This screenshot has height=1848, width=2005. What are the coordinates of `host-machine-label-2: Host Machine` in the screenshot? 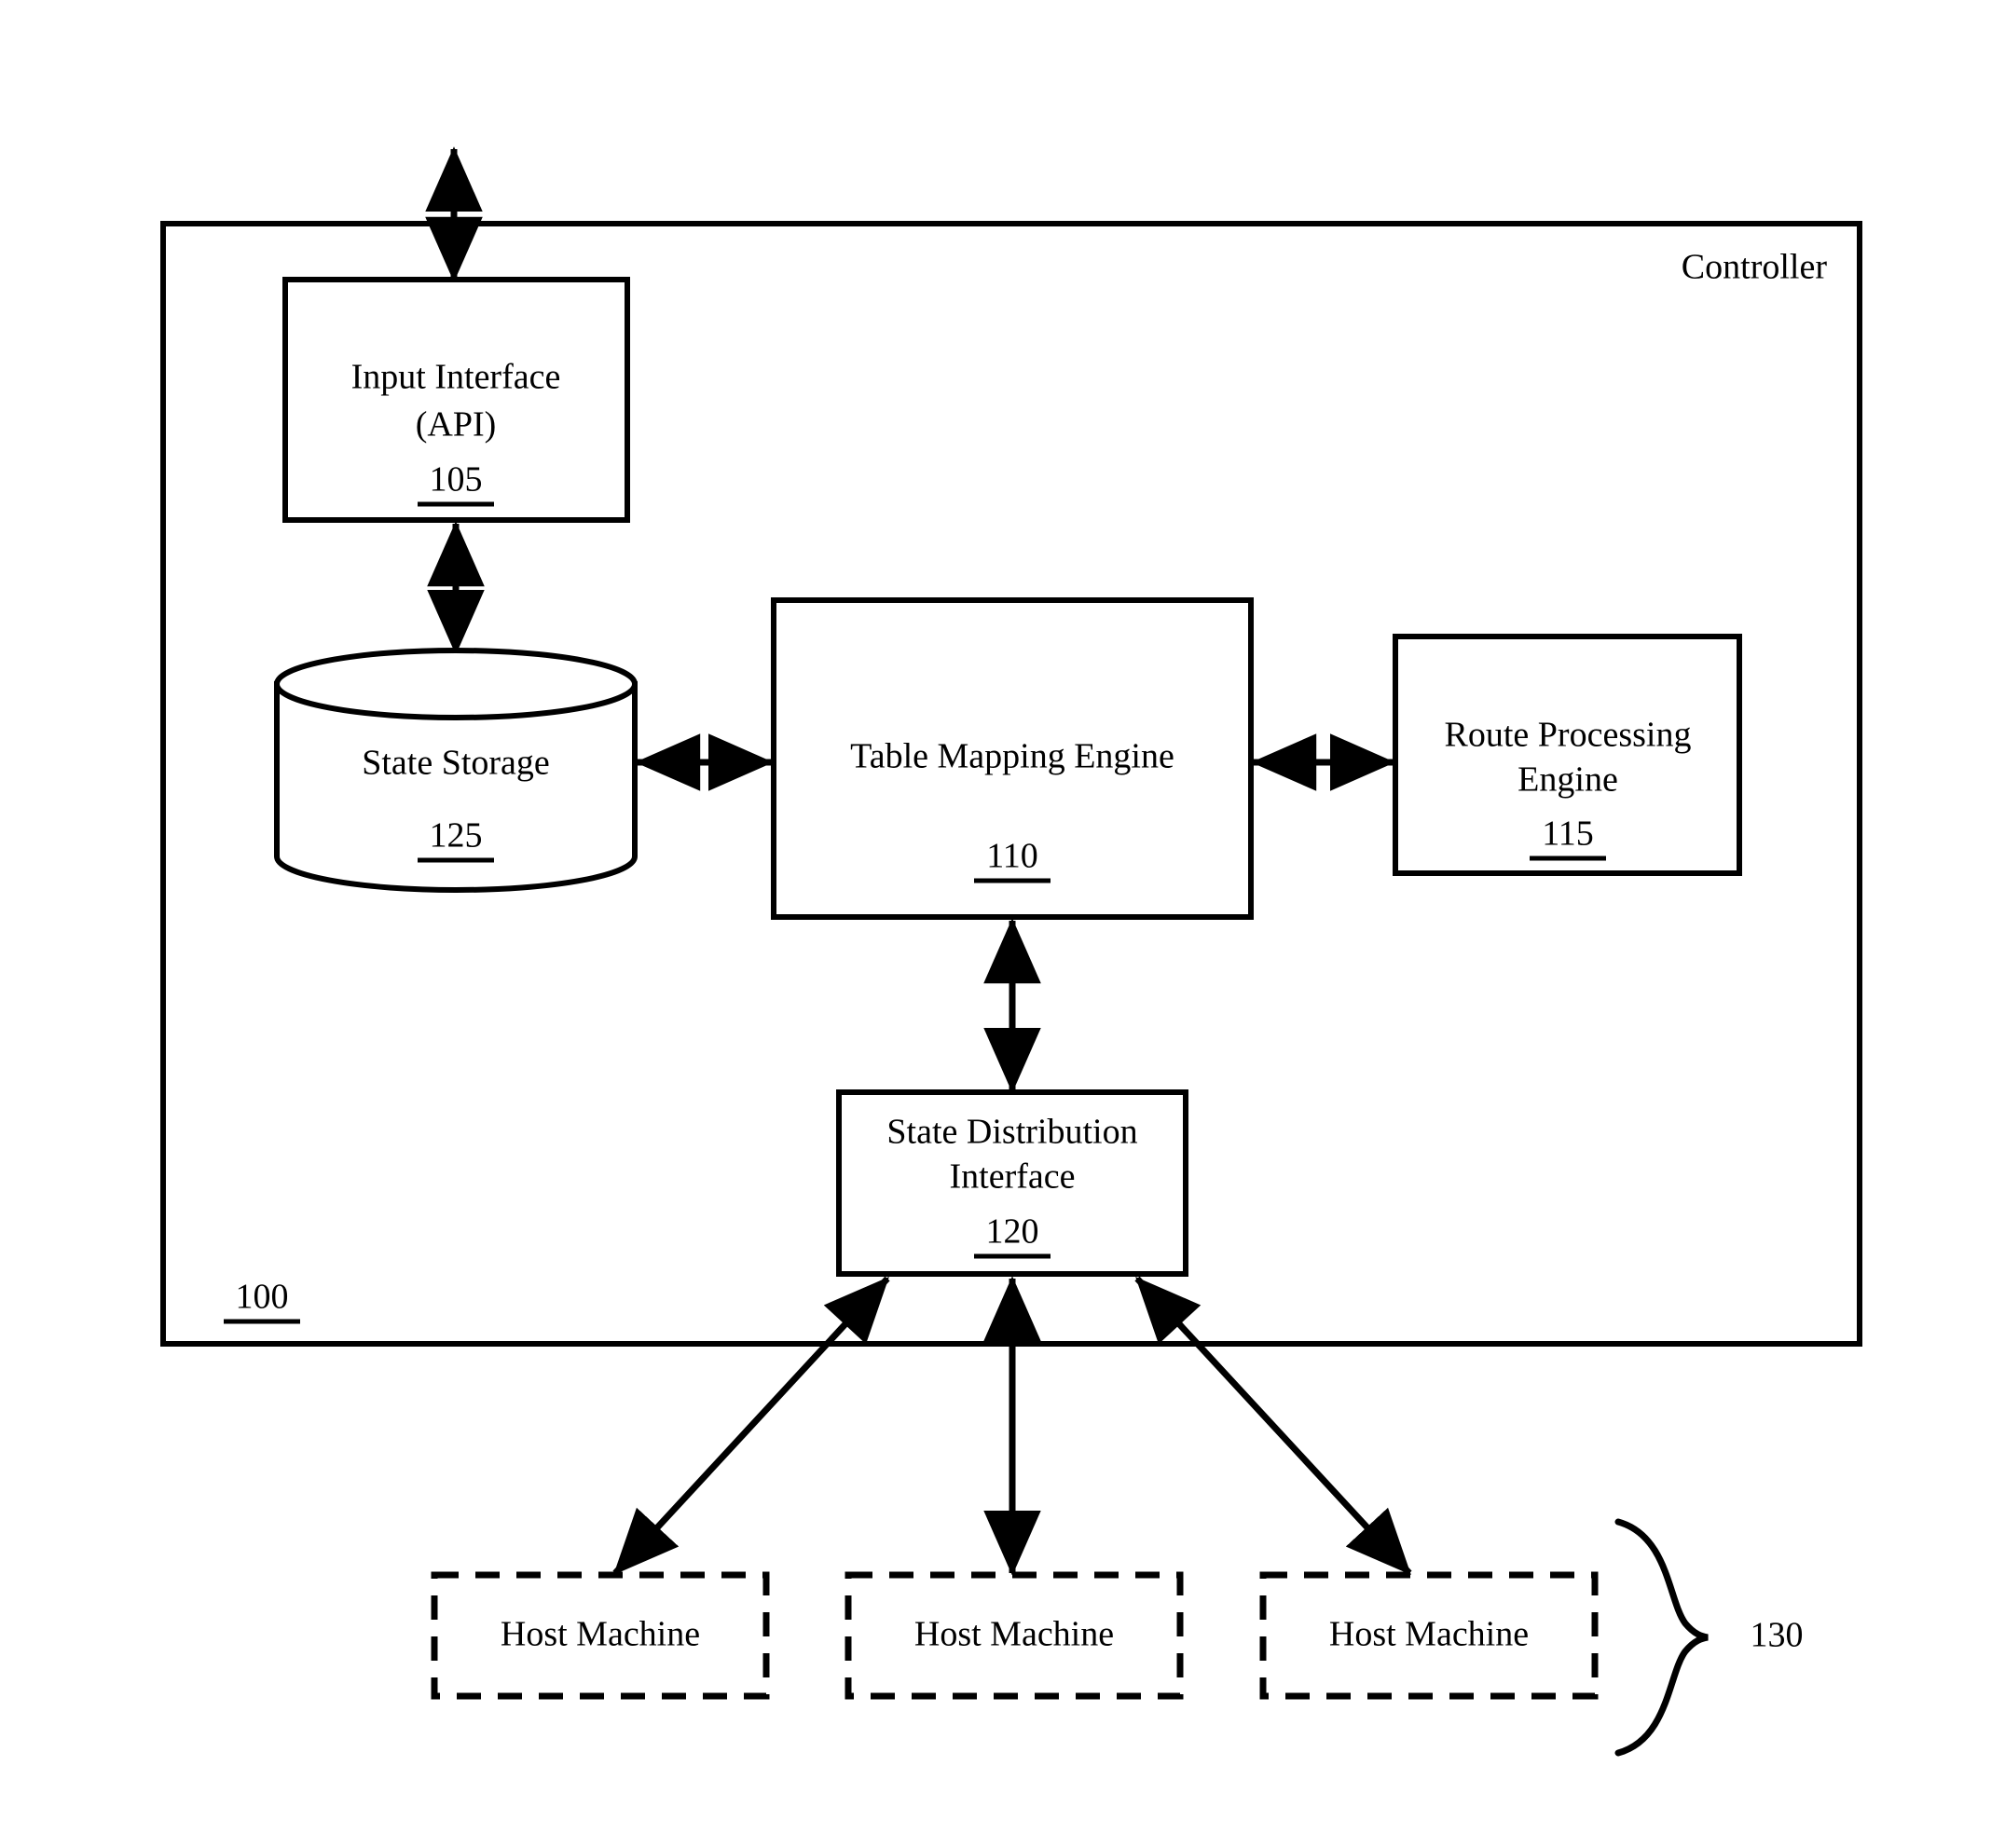 It's located at (1014, 1634).